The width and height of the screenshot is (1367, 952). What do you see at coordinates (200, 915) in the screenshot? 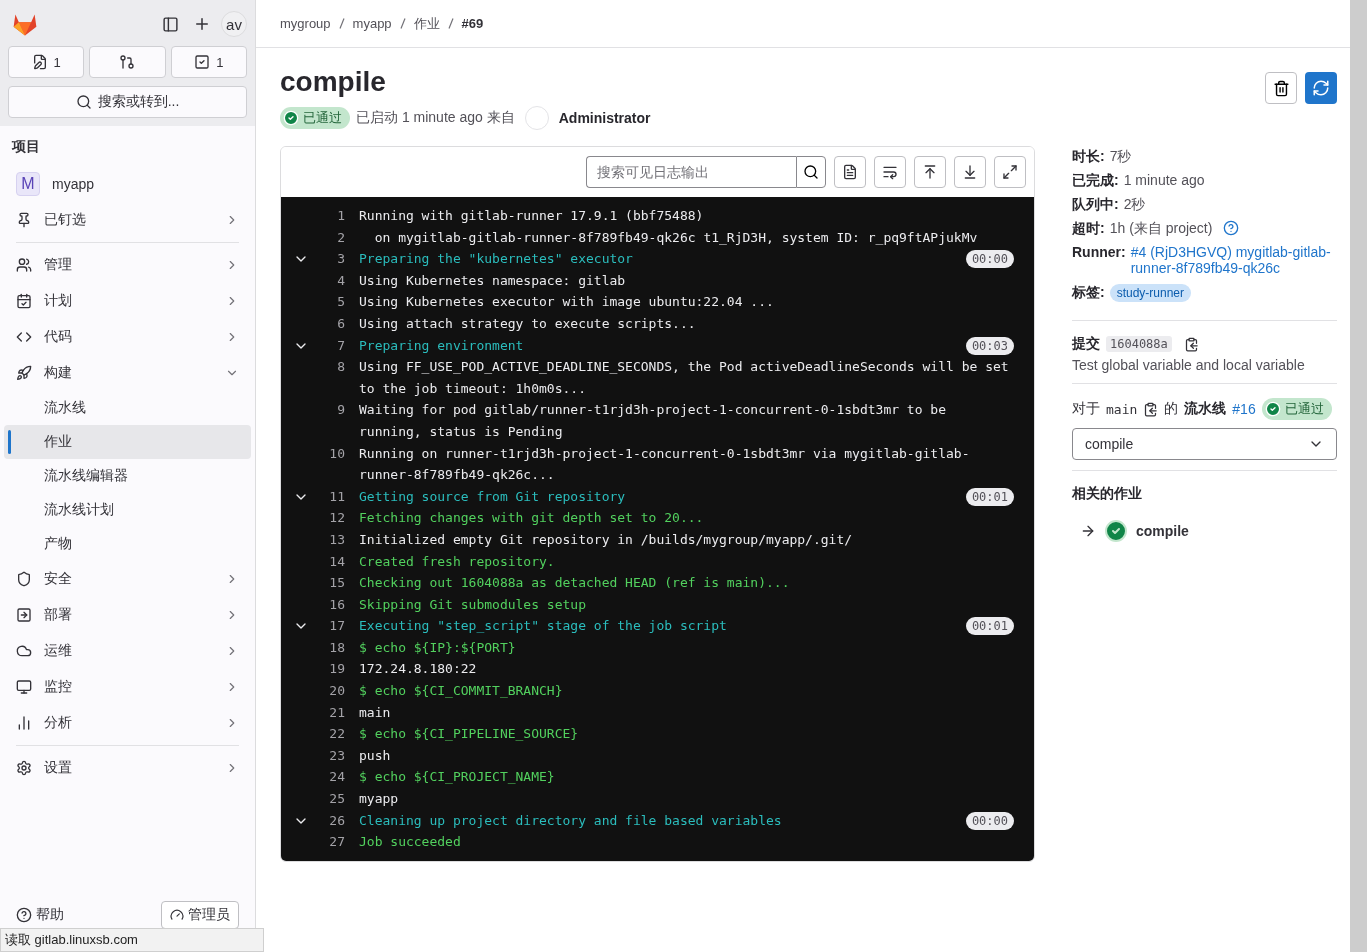
I see `admin-button: 管理员` at bounding box center [200, 915].